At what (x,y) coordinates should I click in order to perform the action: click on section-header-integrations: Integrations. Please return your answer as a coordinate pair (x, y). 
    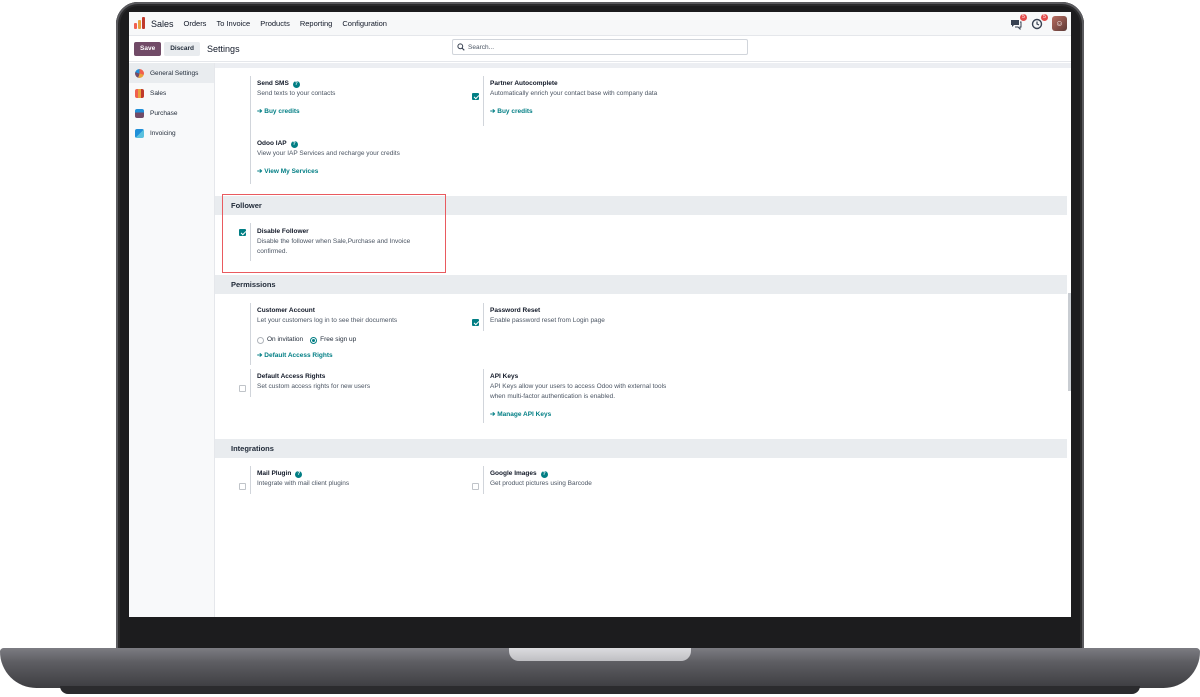
    Looking at the image, I should click on (641, 448).